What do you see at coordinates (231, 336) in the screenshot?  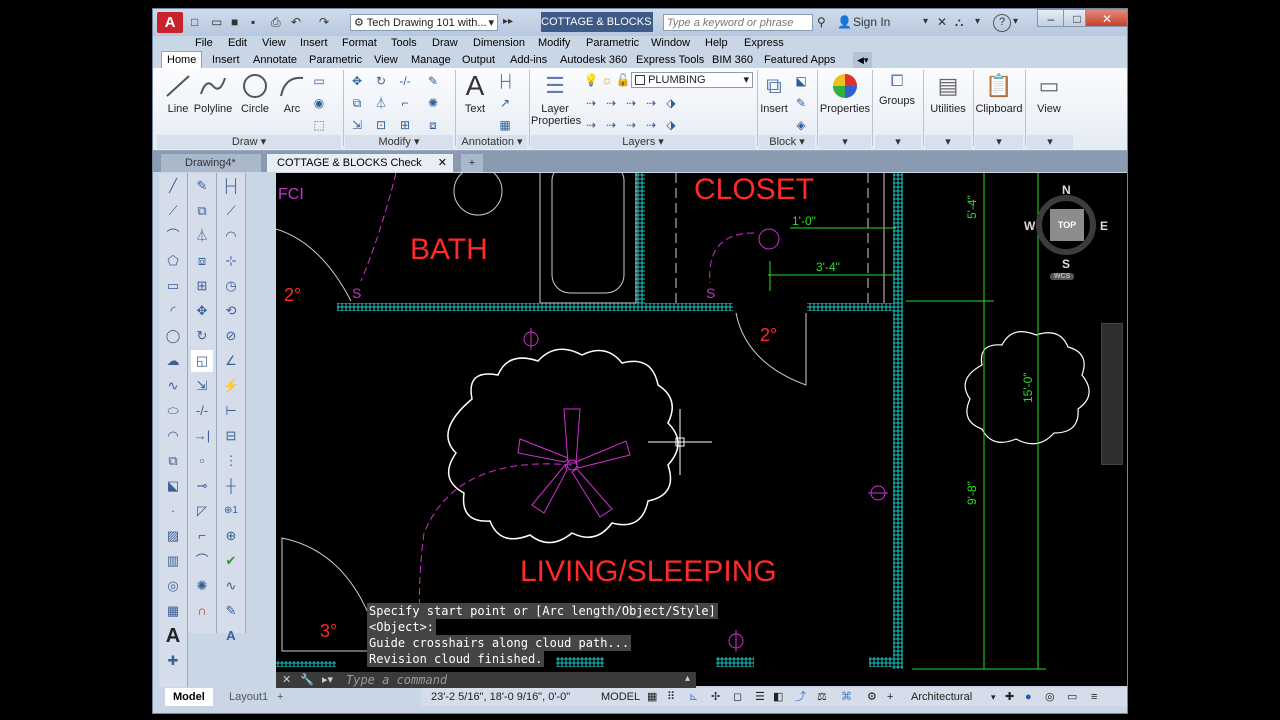 I see `diameter-dim-tool-icon: ⊘` at bounding box center [231, 336].